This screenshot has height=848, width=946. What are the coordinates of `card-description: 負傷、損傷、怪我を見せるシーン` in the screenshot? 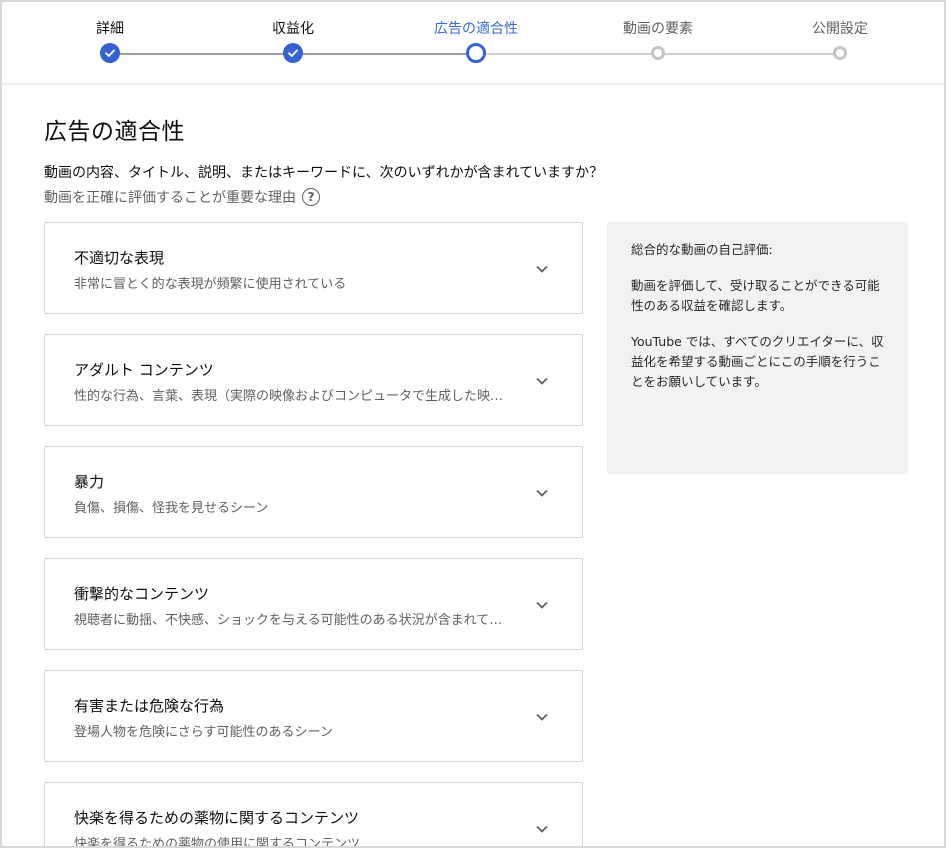 It's located at (171, 508).